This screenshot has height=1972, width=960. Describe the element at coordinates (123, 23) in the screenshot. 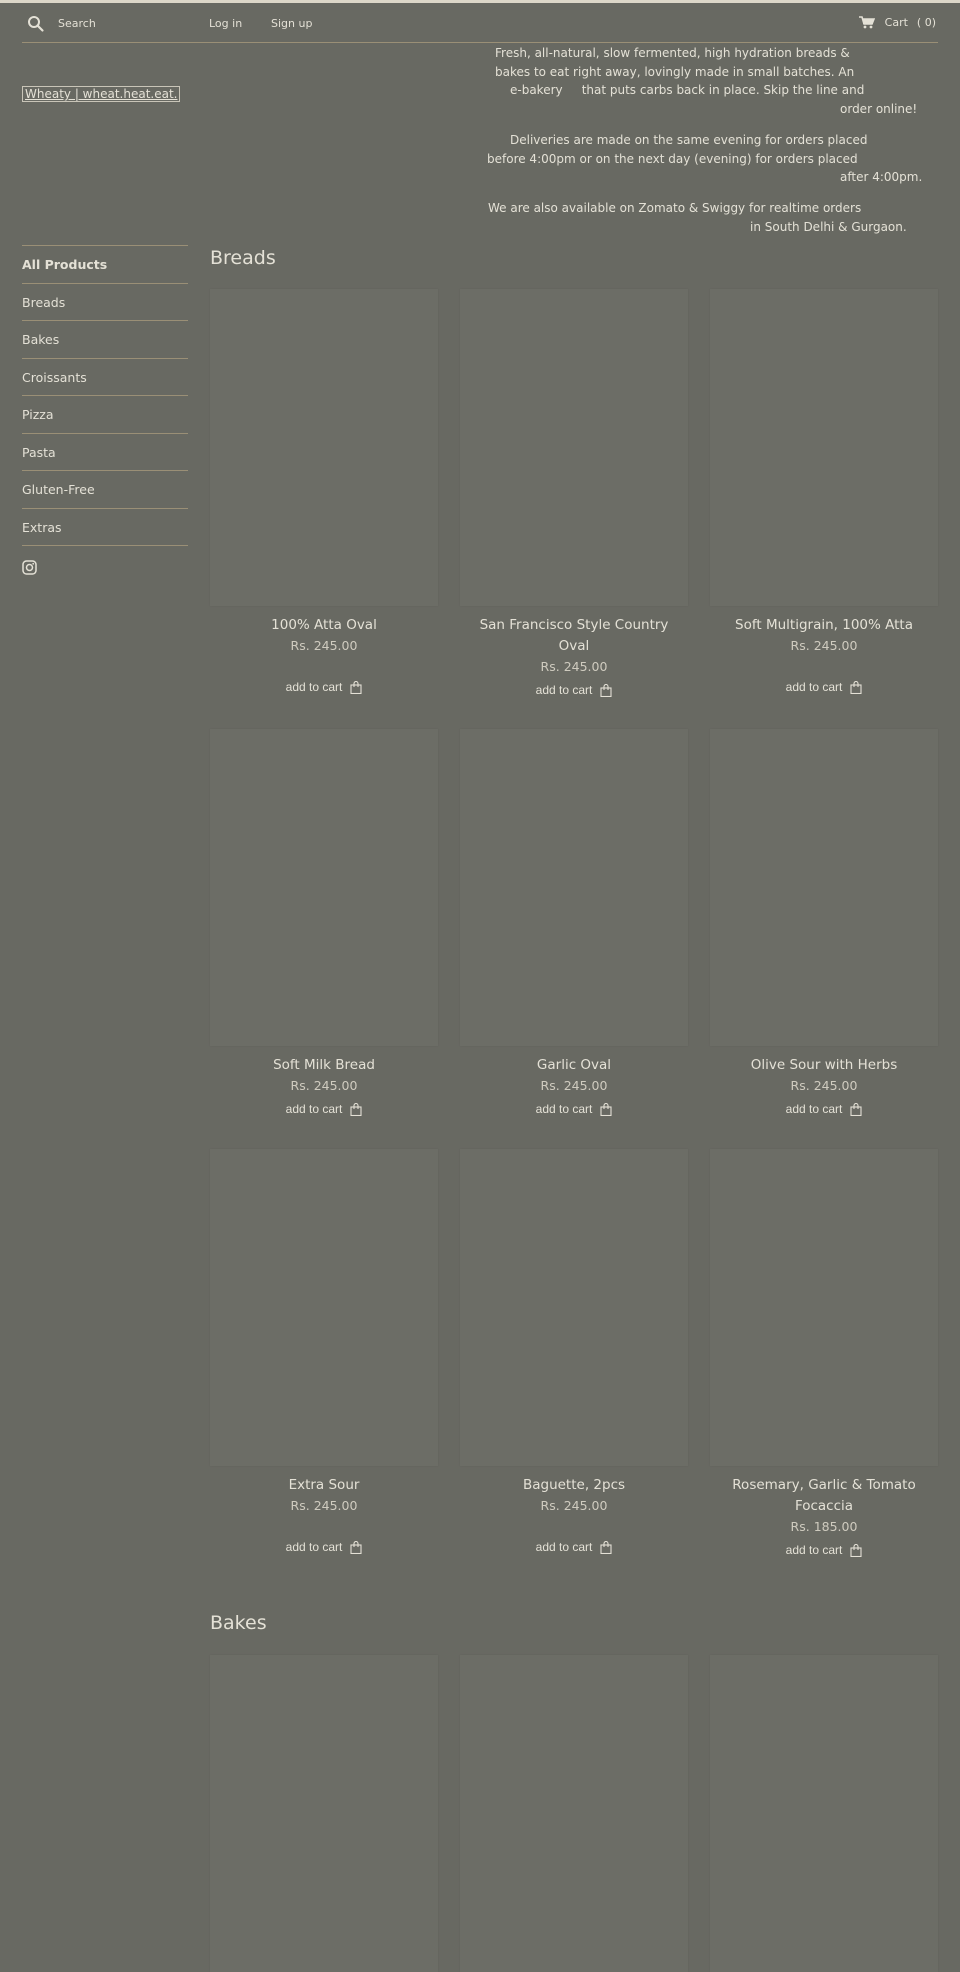

I see `search-input` at that location.